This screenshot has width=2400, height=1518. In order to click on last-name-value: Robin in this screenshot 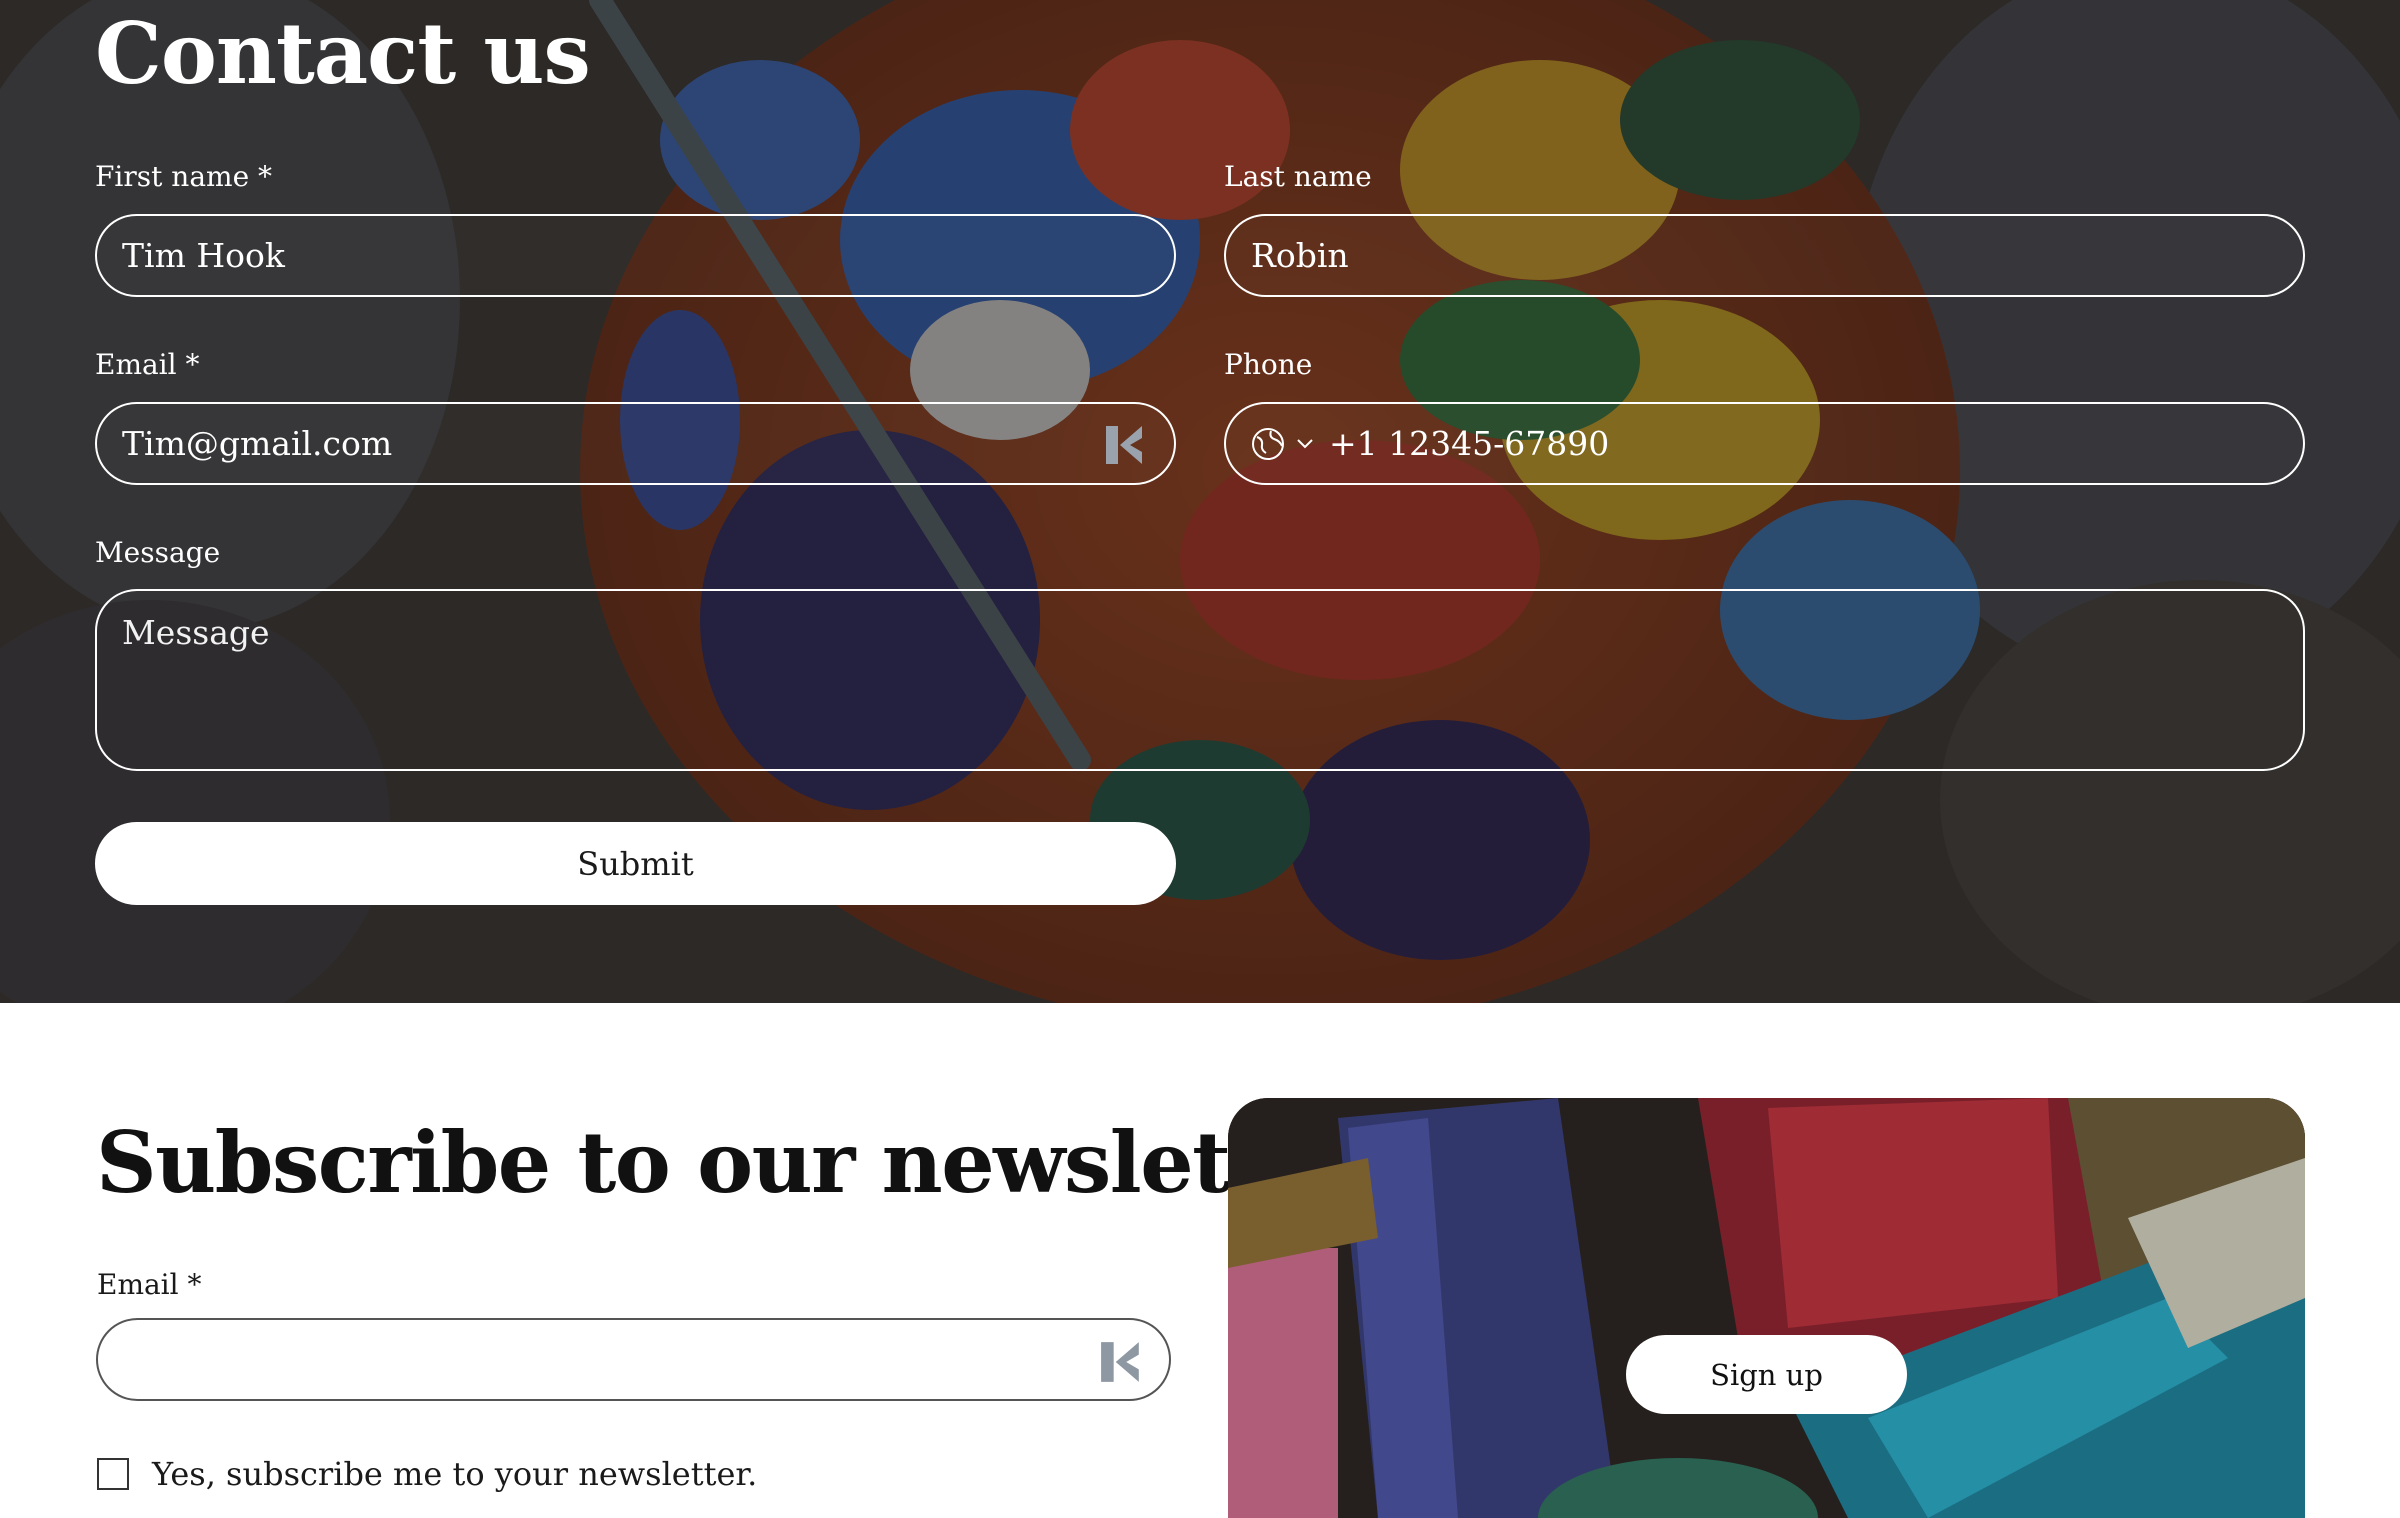, I will do `click(1300, 255)`.